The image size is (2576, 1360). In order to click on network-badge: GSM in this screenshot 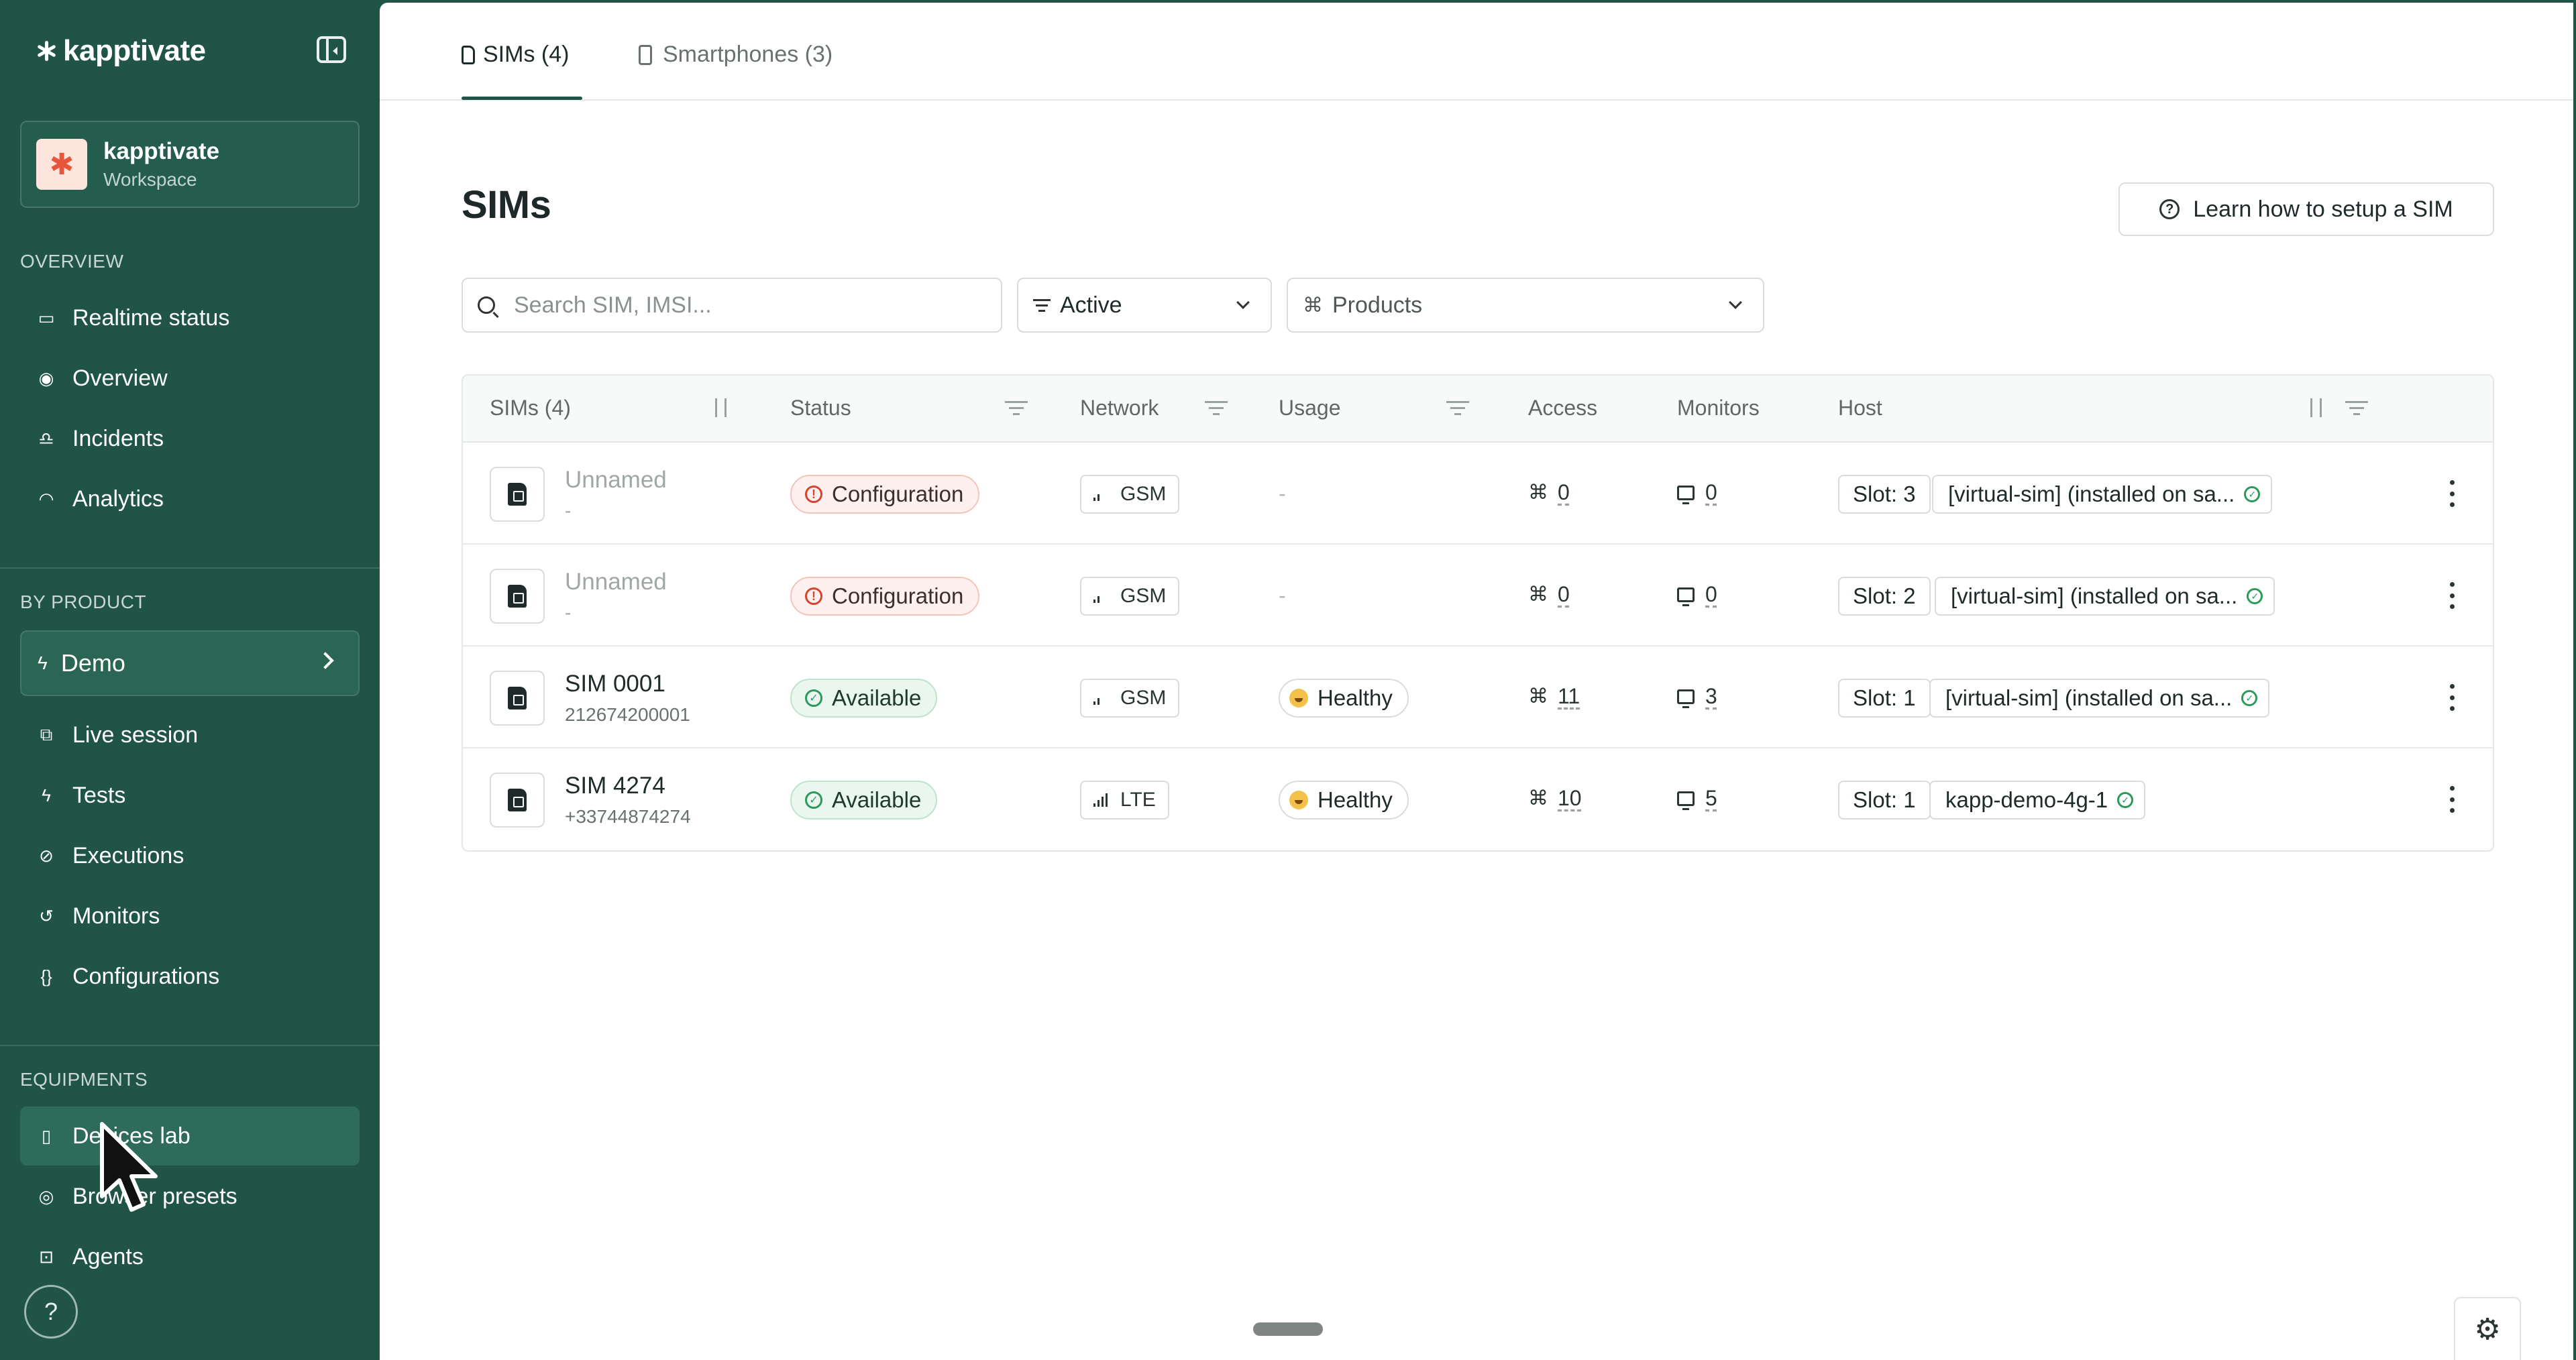, I will do `click(1130, 494)`.